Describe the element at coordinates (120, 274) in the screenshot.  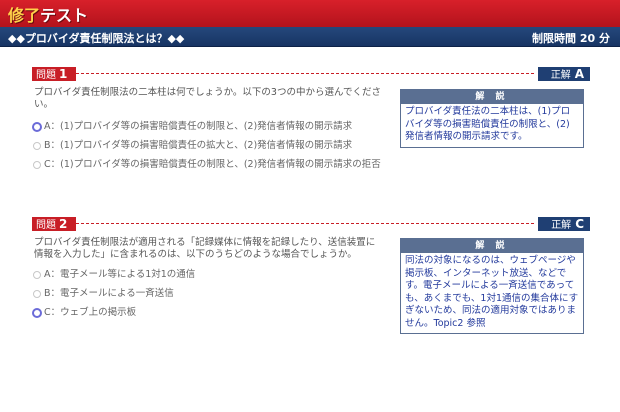
I see `option-label: A：電子メール等による1対1の通信` at that location.